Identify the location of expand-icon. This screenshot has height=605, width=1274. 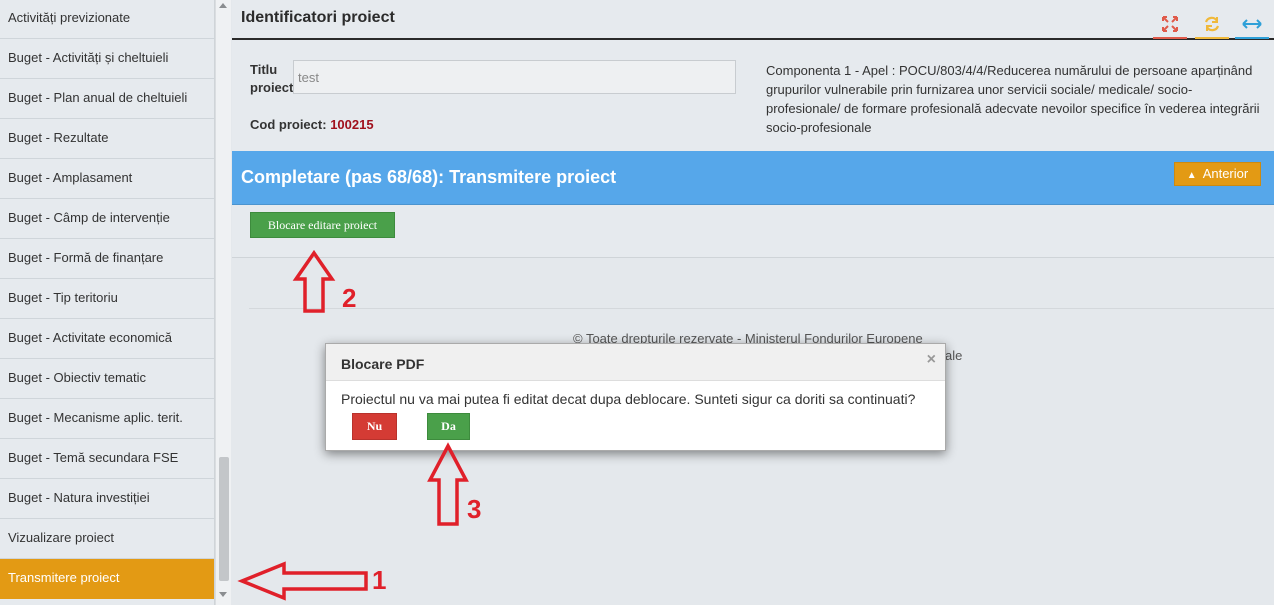
(1170, 27).